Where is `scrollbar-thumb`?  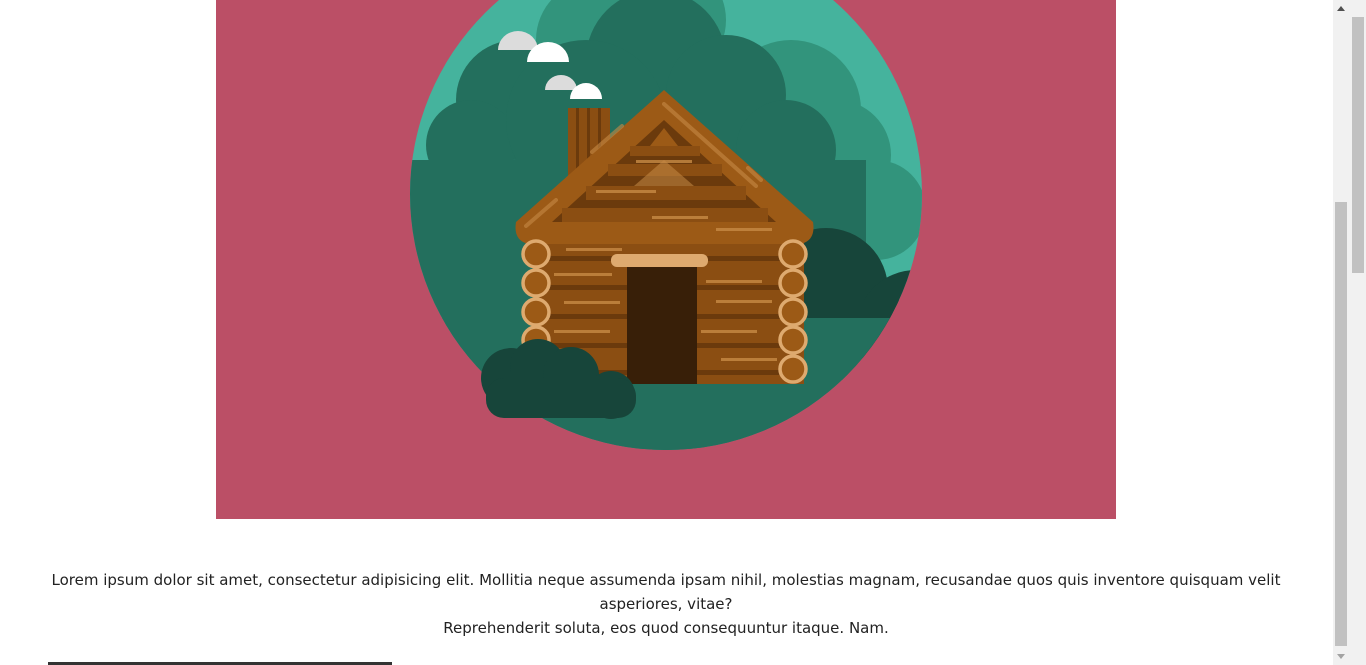
scrollbar-thumb is located at coordinates (1341, 424).